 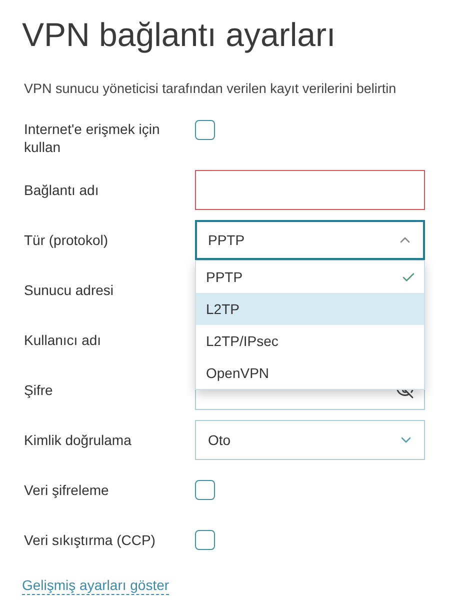 I want to click on field-label: Veri şifreleme, so click(x=67, y=490).